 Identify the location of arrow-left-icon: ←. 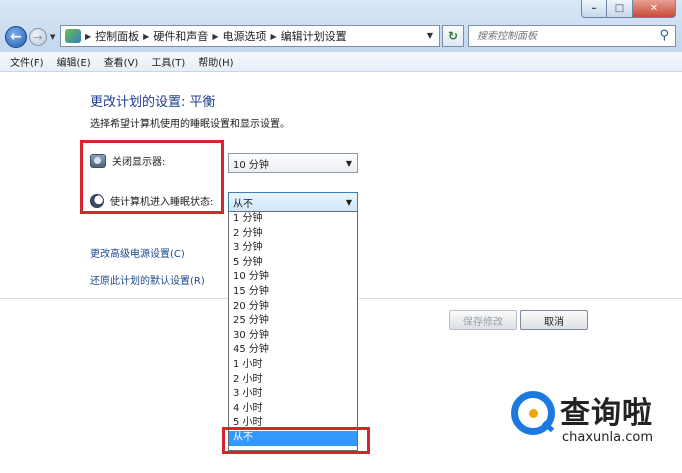
(16, 37).